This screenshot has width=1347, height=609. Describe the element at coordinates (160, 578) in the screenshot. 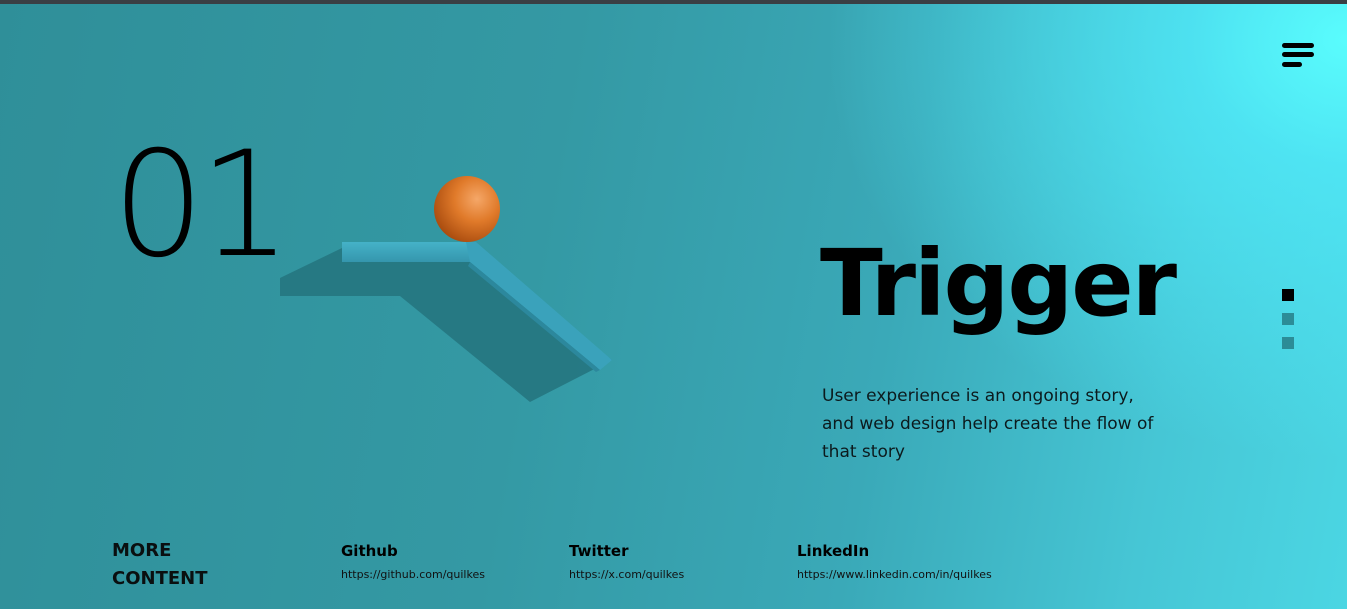

I see `more-content-line-2: CONTENT` at that location.